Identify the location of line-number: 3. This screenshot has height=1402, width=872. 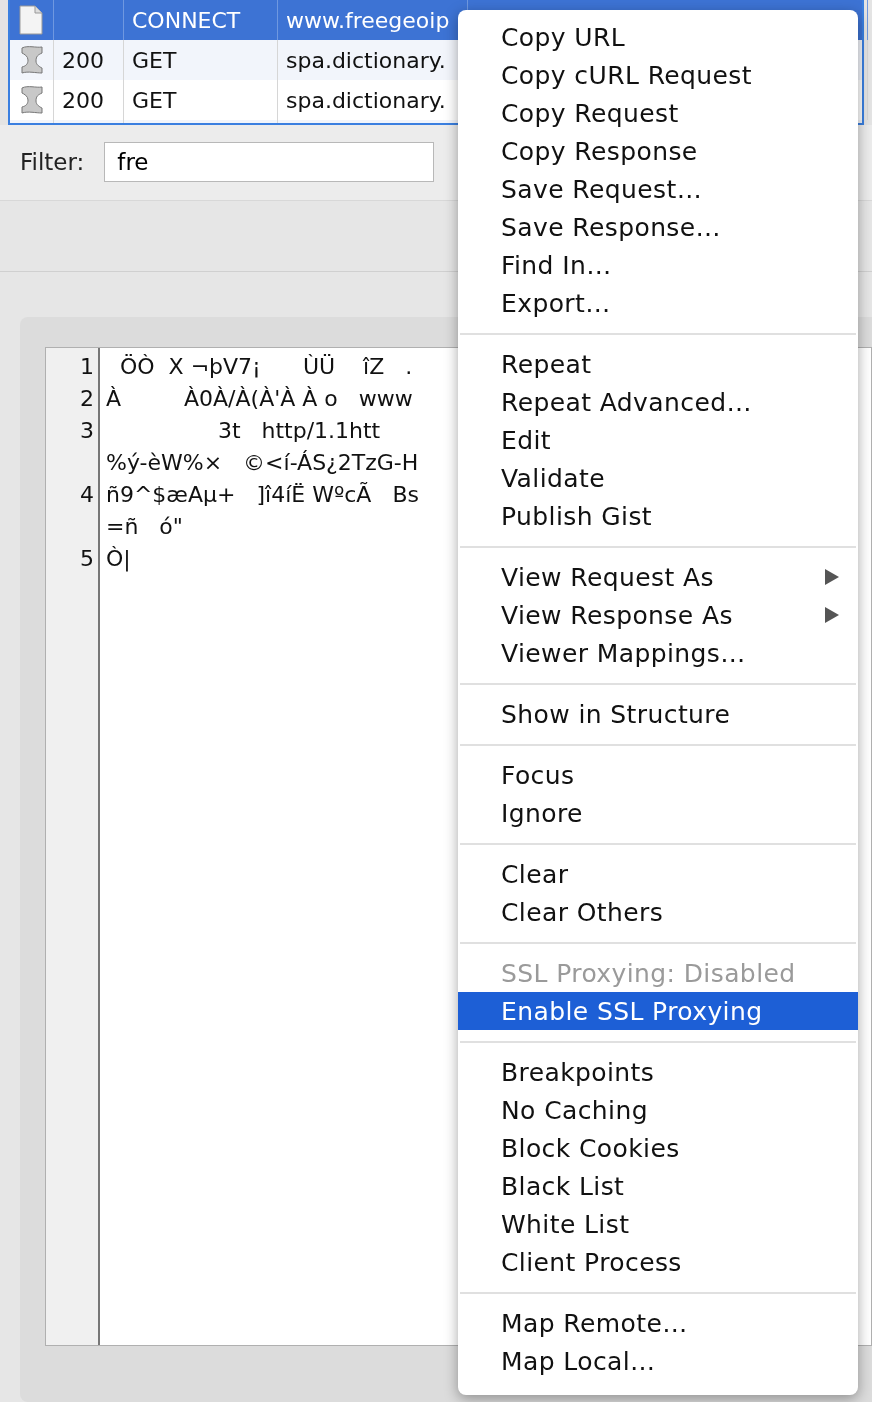
(87, 430).